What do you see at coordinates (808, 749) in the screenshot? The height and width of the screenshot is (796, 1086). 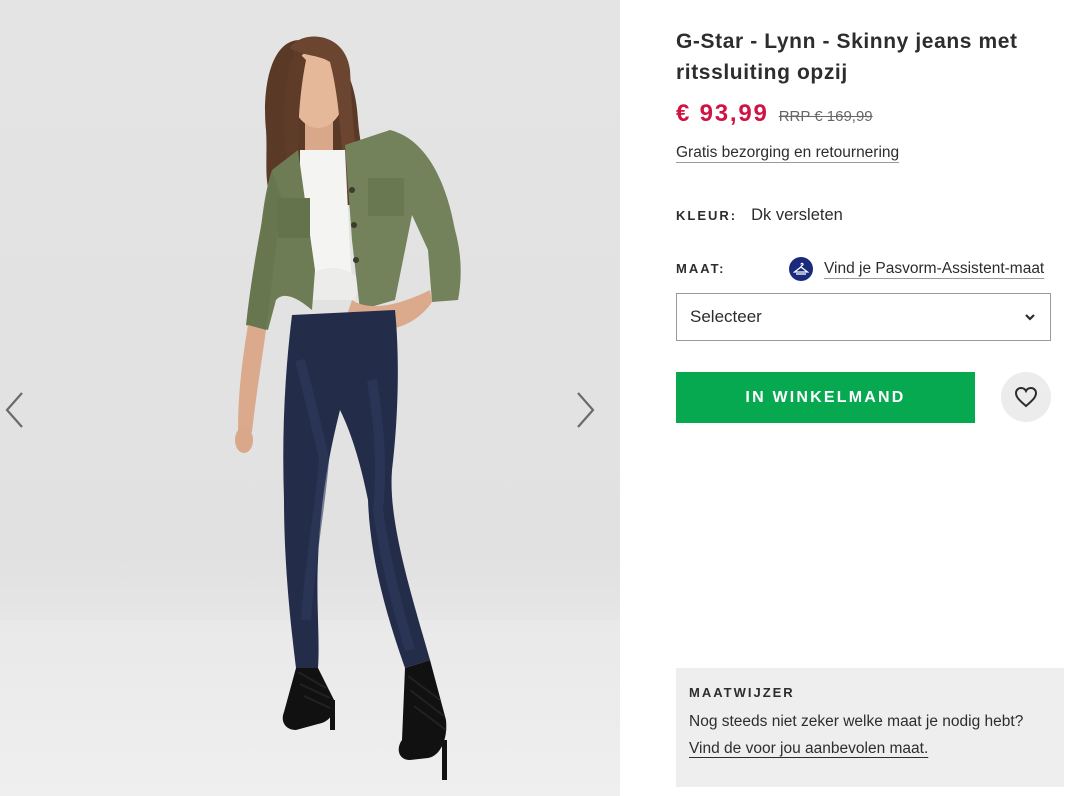 I see `size-guide-link: Vind de voor jou aanbevolen maat.` at bounding box center [808, 749].